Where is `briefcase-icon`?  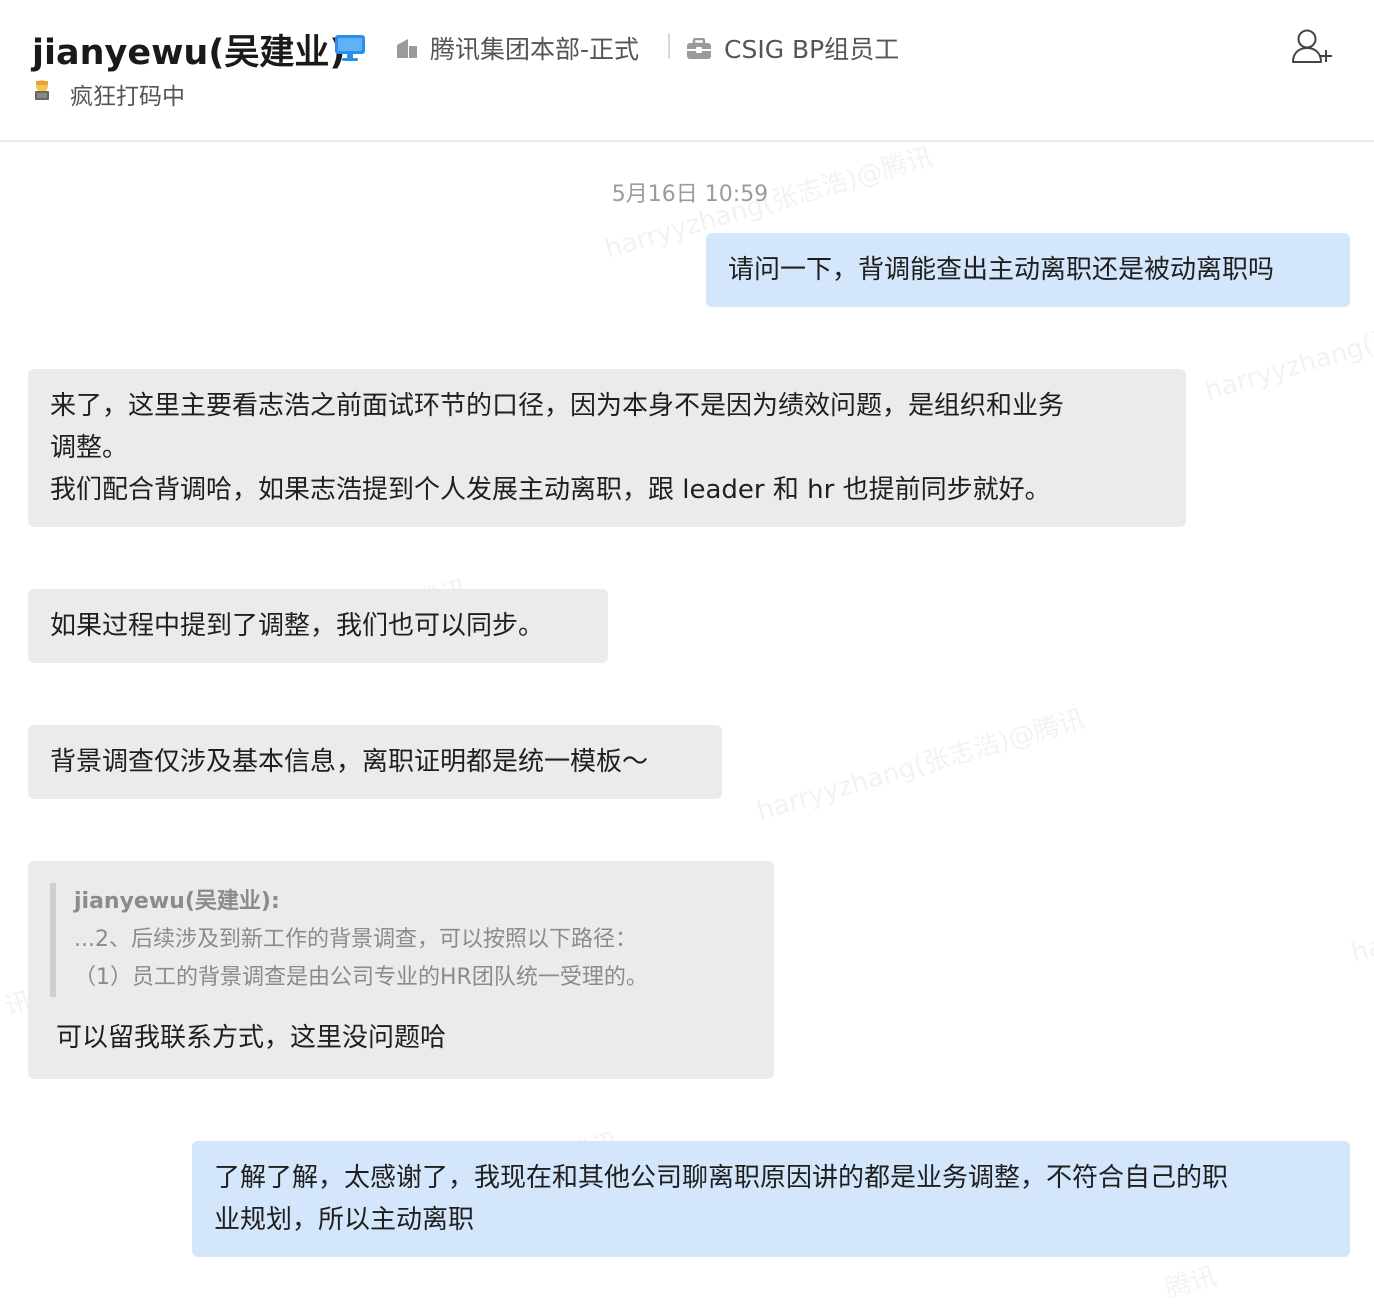
briefcase-icon is located at coordinates (699, 48).